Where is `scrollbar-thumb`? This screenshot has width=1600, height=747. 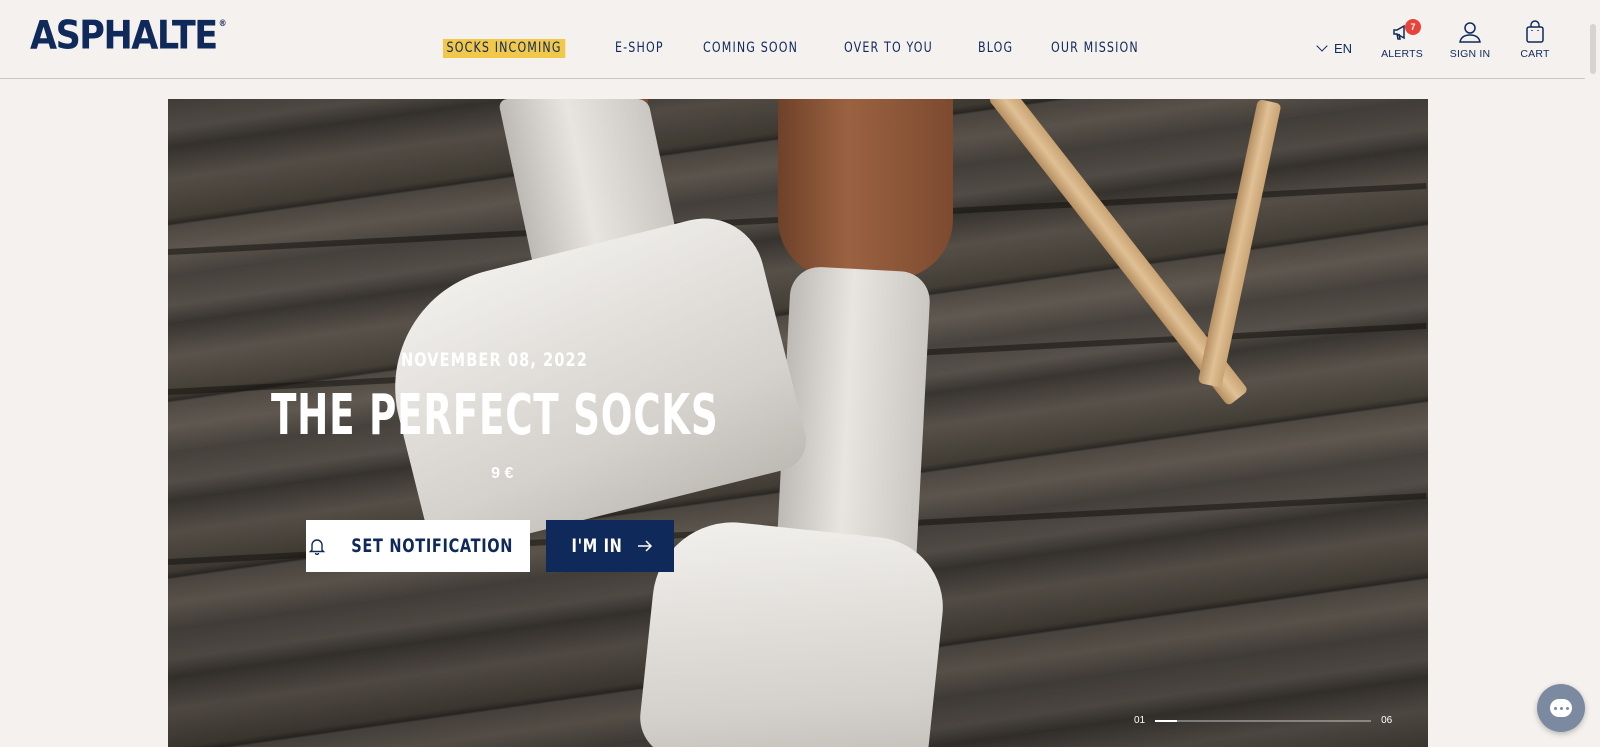 scrollbar-thumb is located at coordinates (1593, 49).